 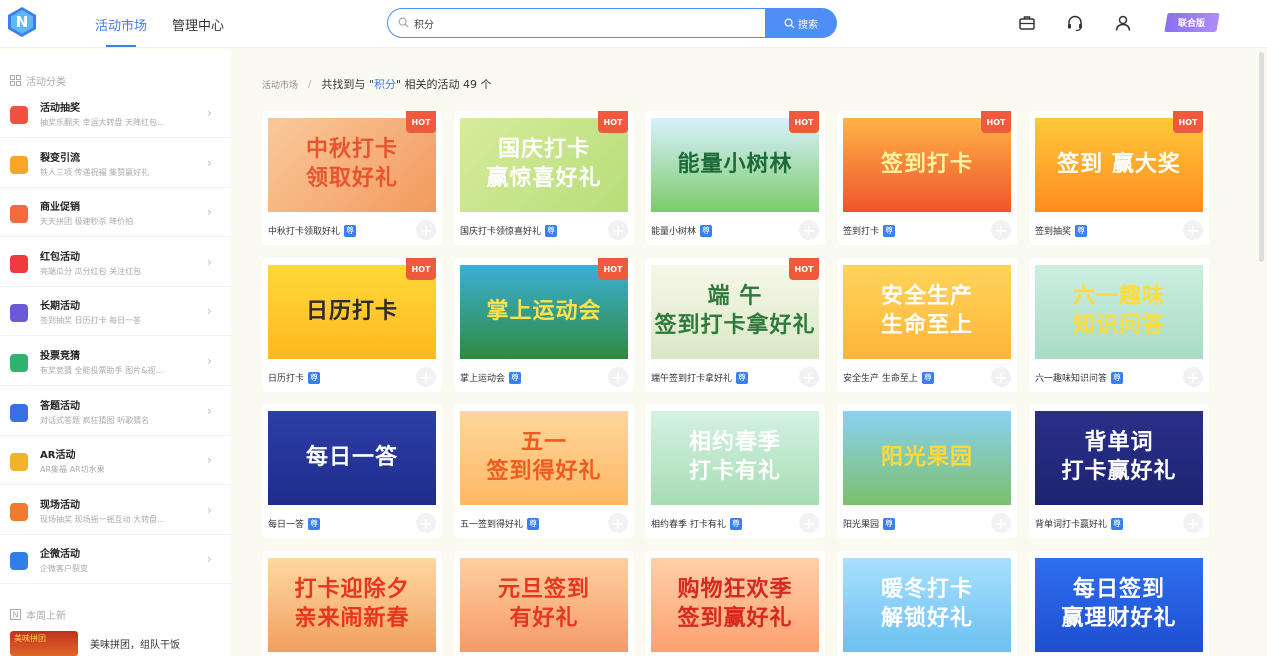 What do you see at coordinates (700, 377) in the screenshot?
I see `activity-name-row: 端午签到打卡拿好礼尊` at bounding box center [700, 377].